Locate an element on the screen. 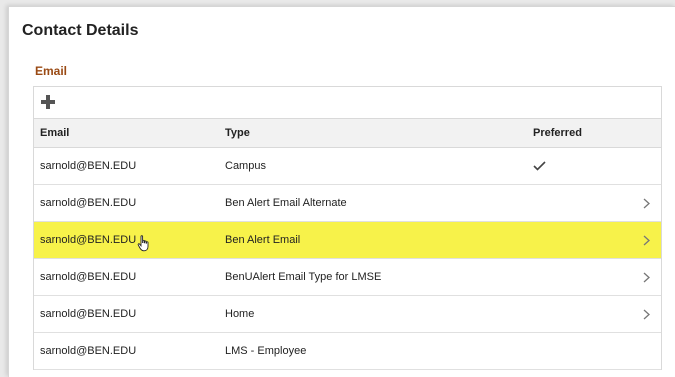  column-header-email: Email is located at coordinates (129, 133).